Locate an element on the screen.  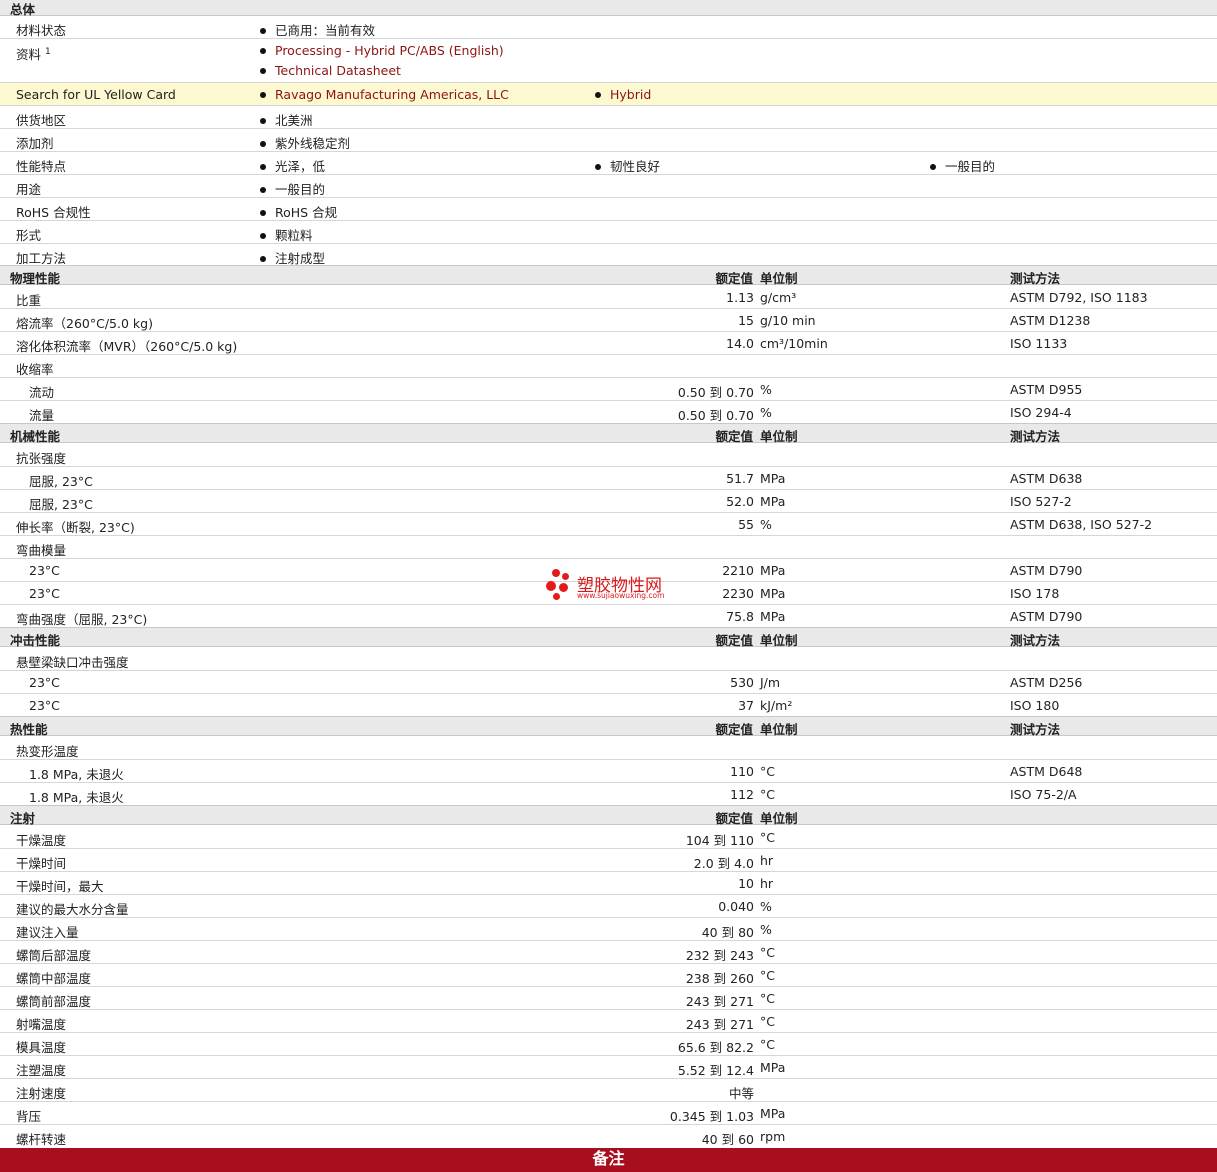
section-title: 机械性能 is located at coordinates (35, 436).